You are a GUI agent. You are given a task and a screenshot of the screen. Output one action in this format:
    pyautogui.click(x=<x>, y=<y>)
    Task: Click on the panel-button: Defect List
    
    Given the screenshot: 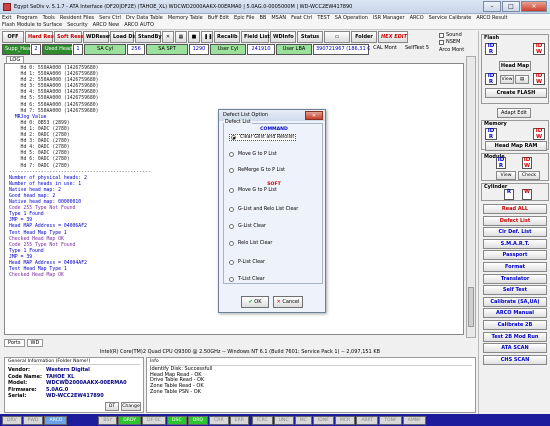 What is the action you would take?
    pyautogui.click(x=515, y=220)
    